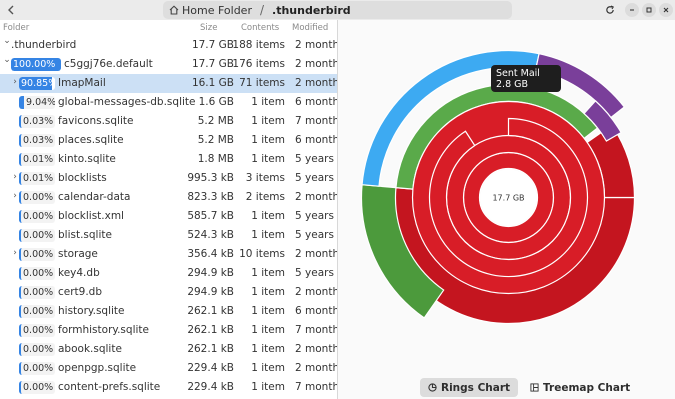 This screenshot has width=675, height=399. I want to click on column-folder: Folder, so click(16, 28).